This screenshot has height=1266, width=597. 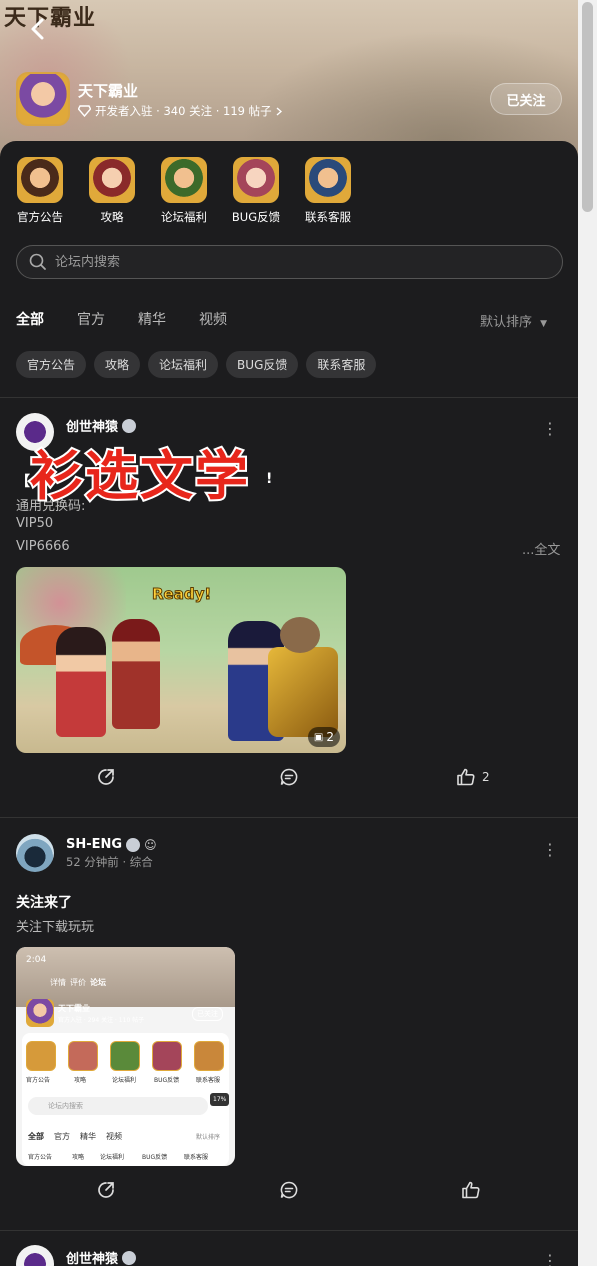 I want to click on author-name: SH-ENG ☺, so click(x=111, y=844).